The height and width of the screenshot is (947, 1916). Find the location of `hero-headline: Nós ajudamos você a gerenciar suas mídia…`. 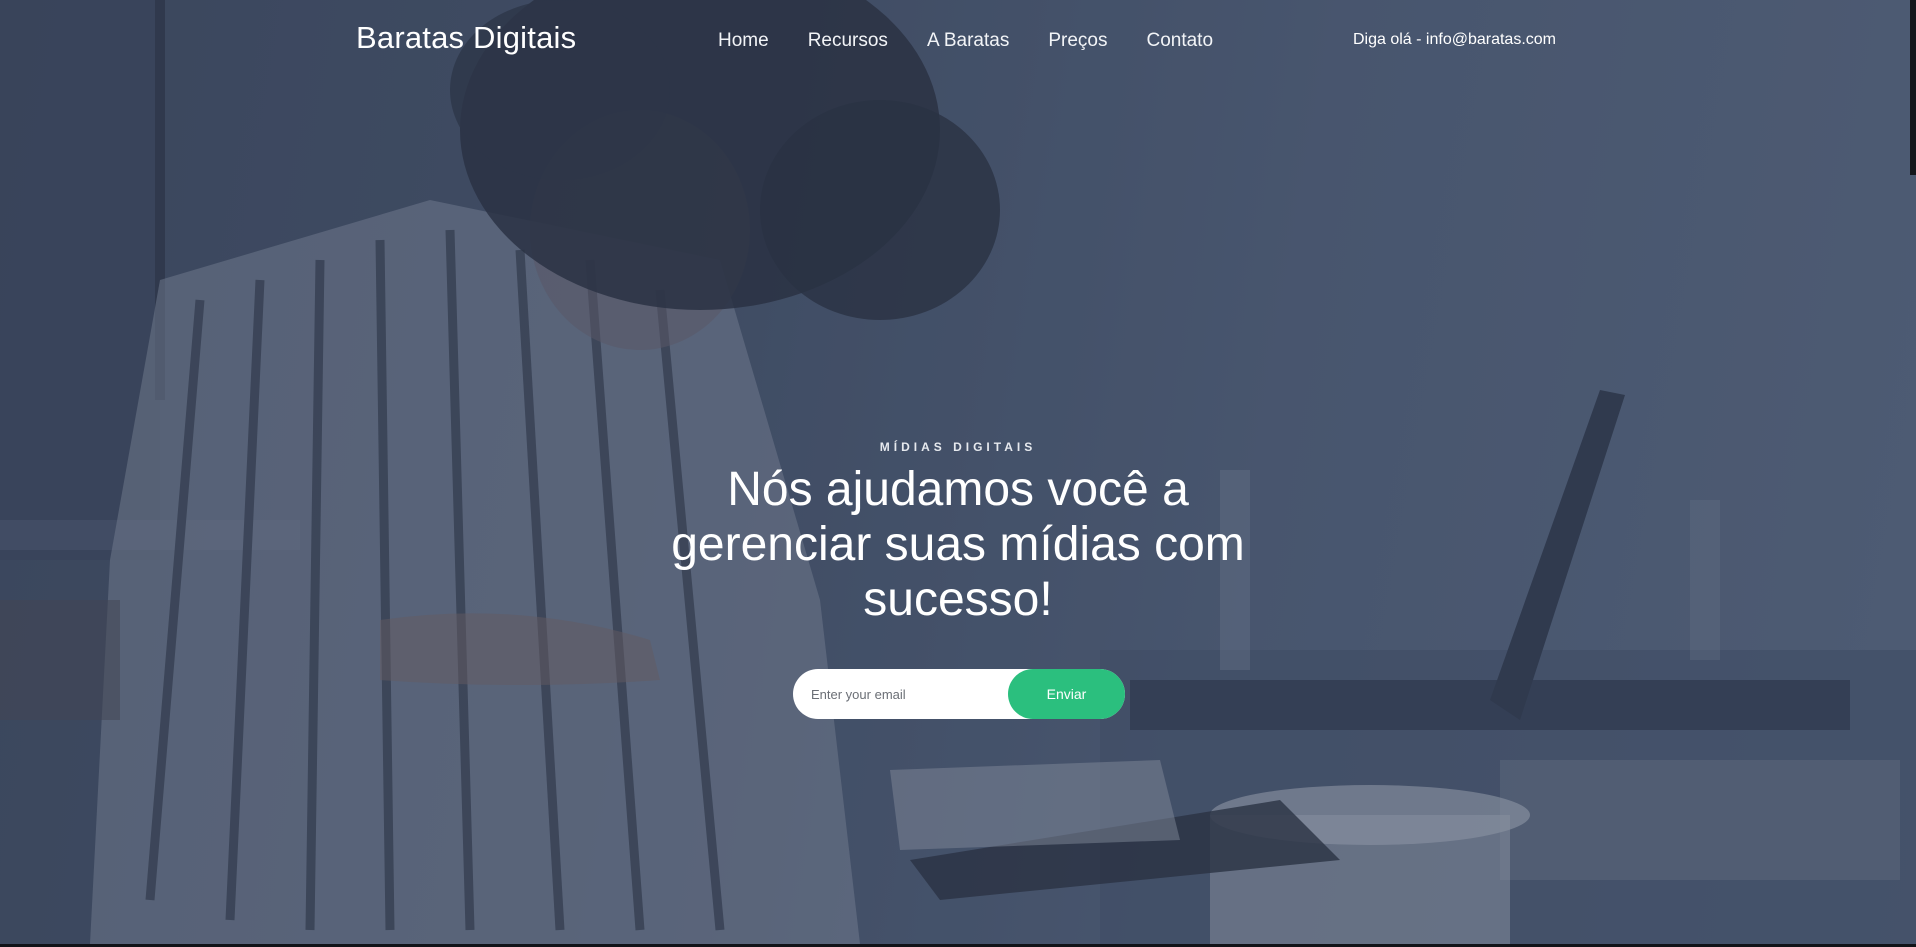

hero-headline: Nós ajudamos você a gerenciar suas mídia… is located at coordinates (958, 544).